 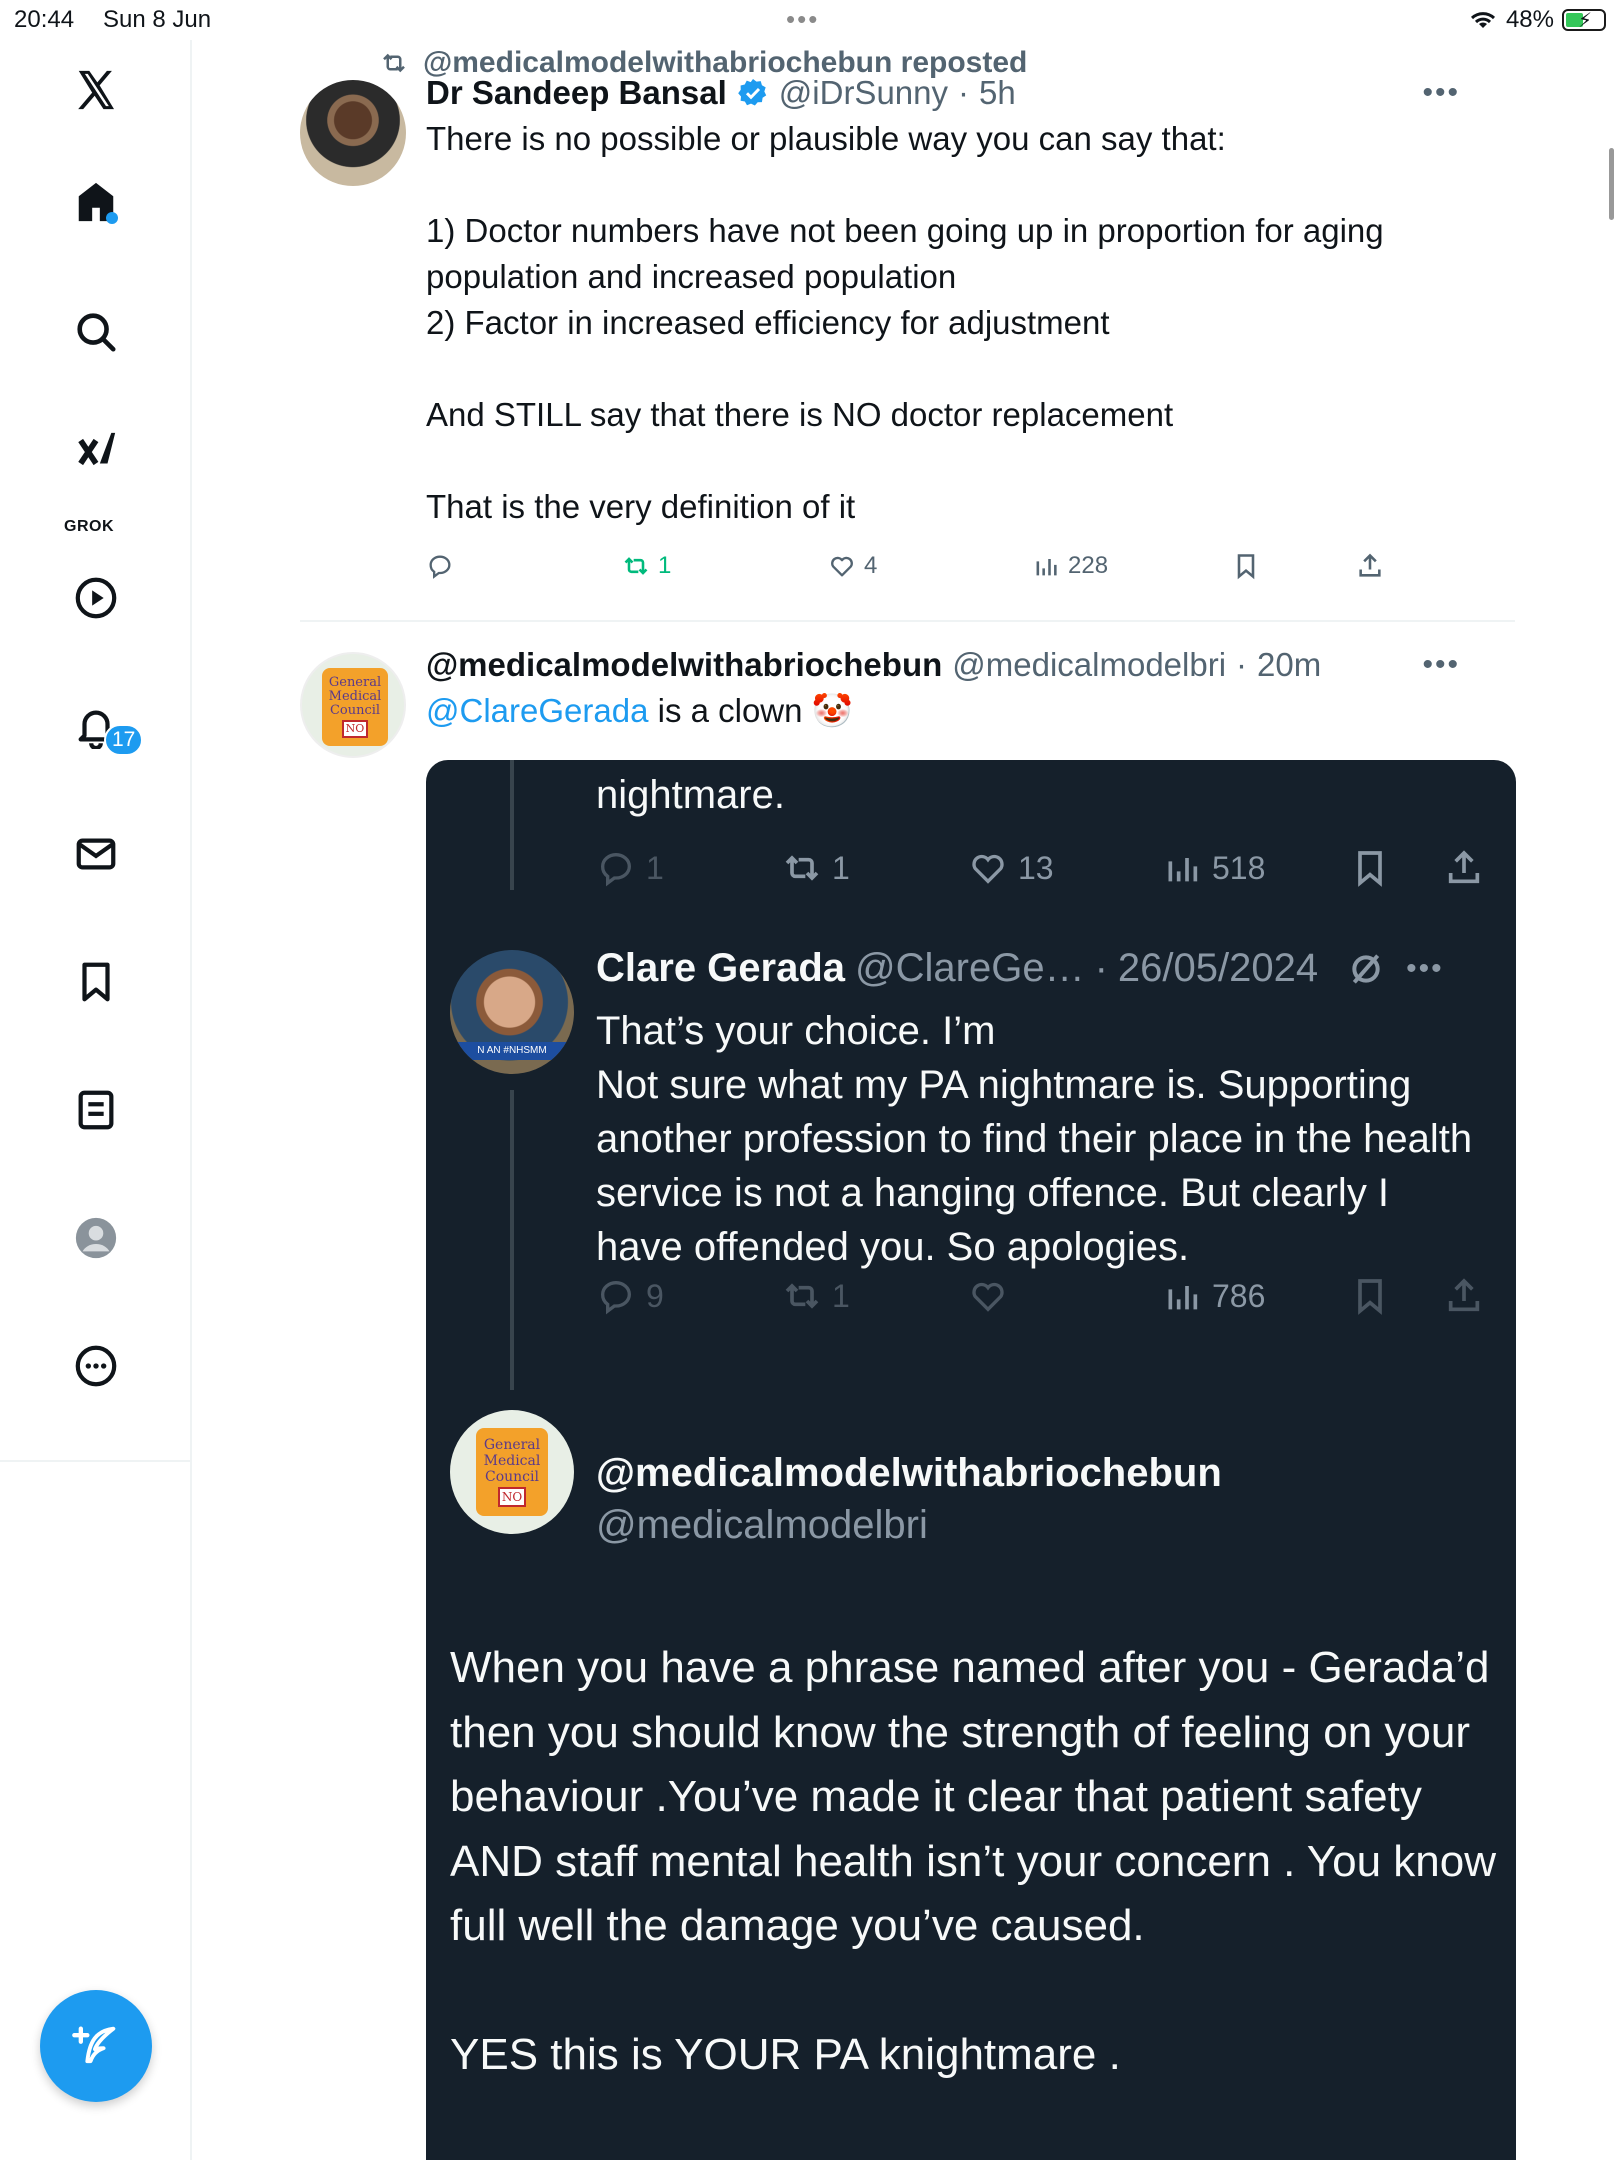 I want to click on retweet-button: 1, so click(x=646, y=566).